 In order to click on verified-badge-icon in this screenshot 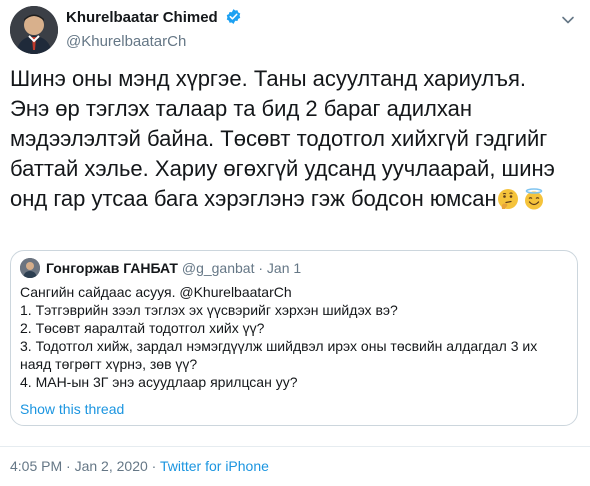, I will do `click(233, 19)`.